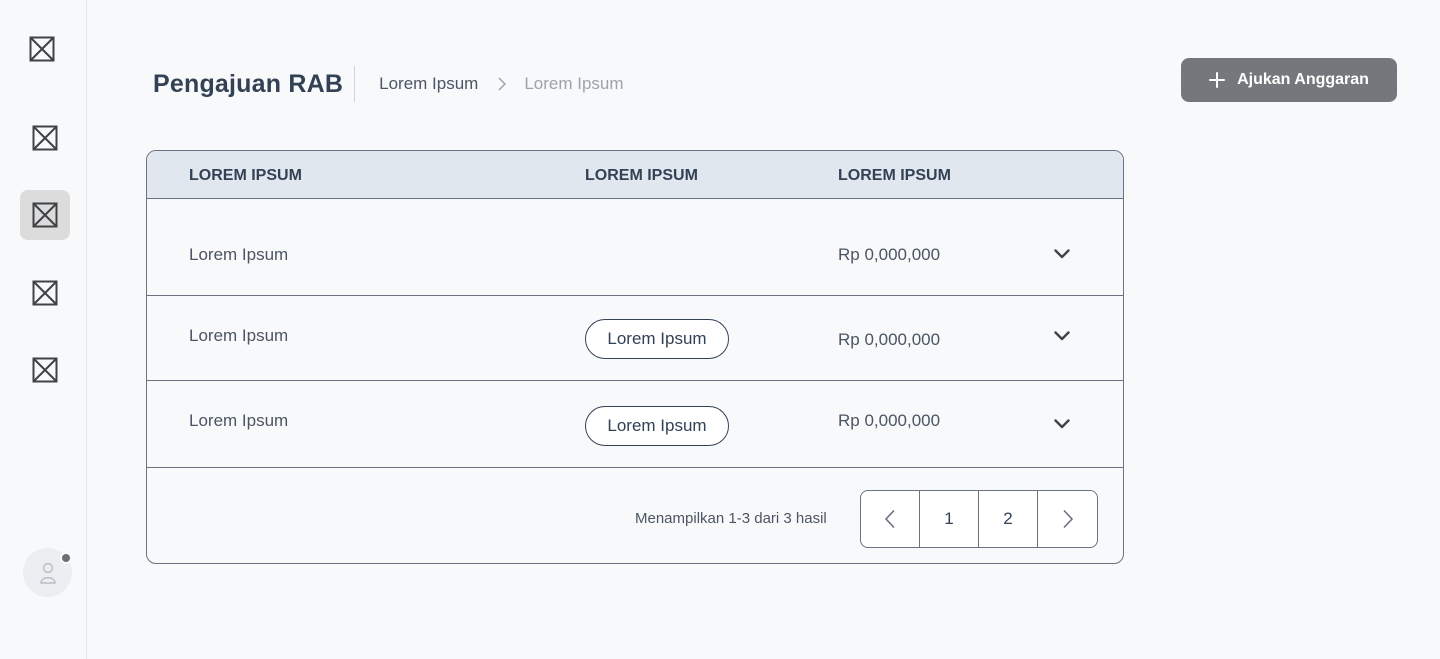 The width and height of the screenshot is (1440, 659). Describe the element at coordinates (248, 83) in the screenshot. I see `page-title: Pengajuan RAB` at that location.